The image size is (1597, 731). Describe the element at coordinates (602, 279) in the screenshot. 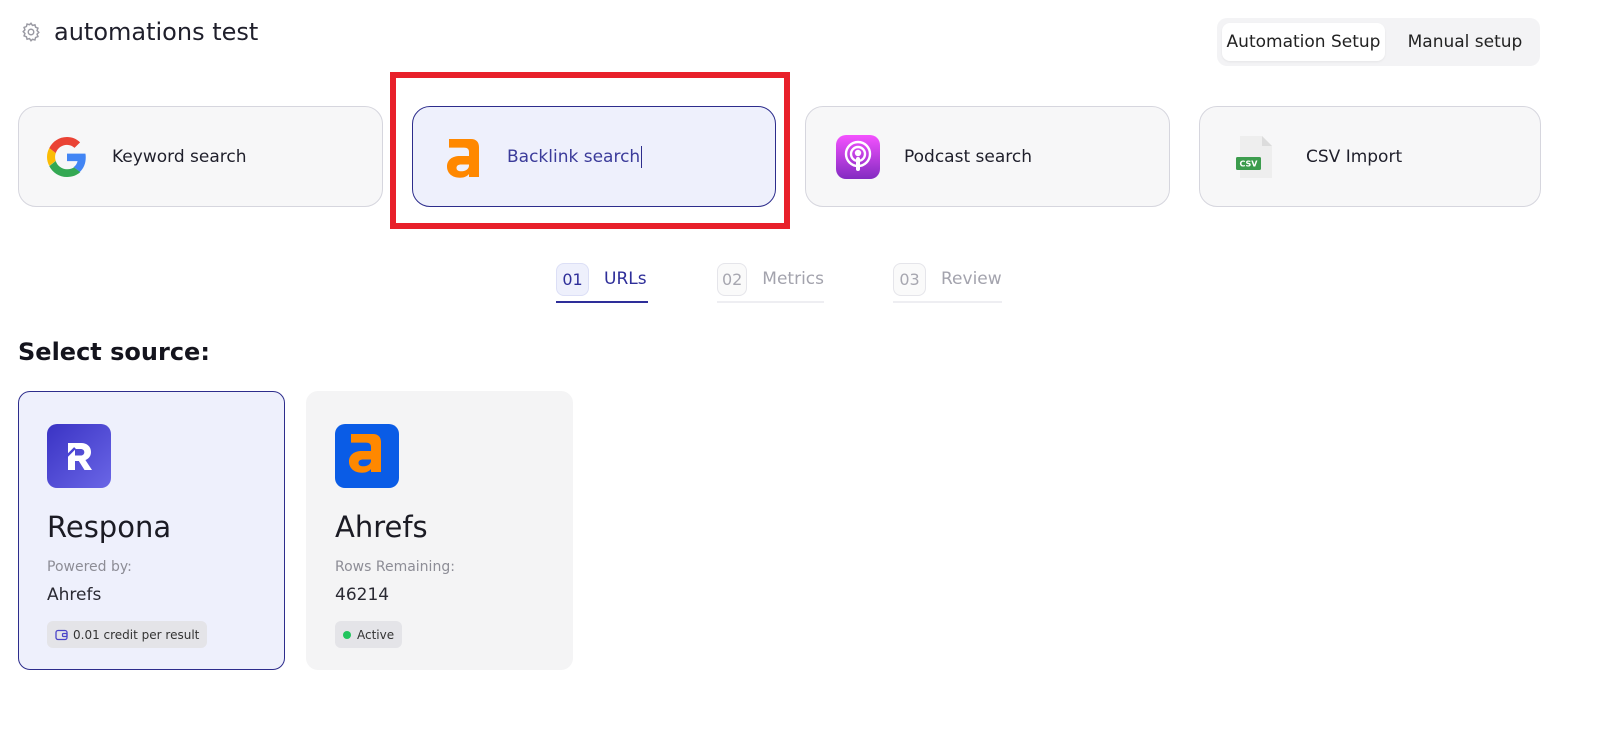

I see `step-urls: 01 URLs` at that location.